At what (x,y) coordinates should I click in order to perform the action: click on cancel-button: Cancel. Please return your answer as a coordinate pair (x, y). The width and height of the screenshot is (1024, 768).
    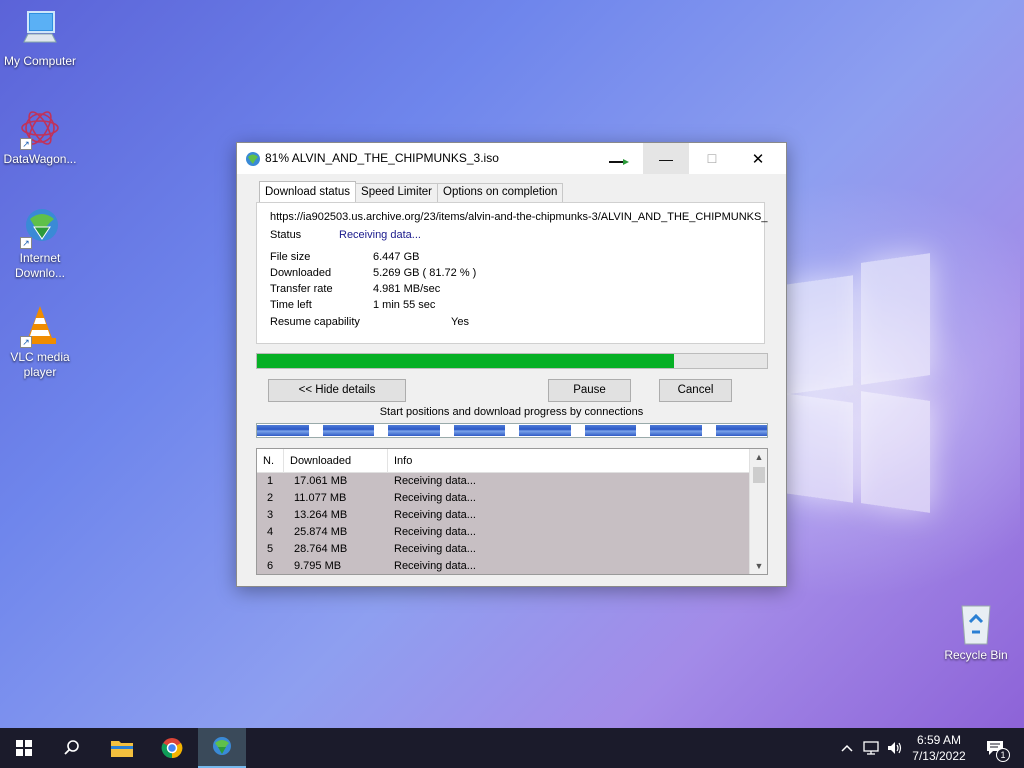
    Looking at the image, I should click on (695, 390).